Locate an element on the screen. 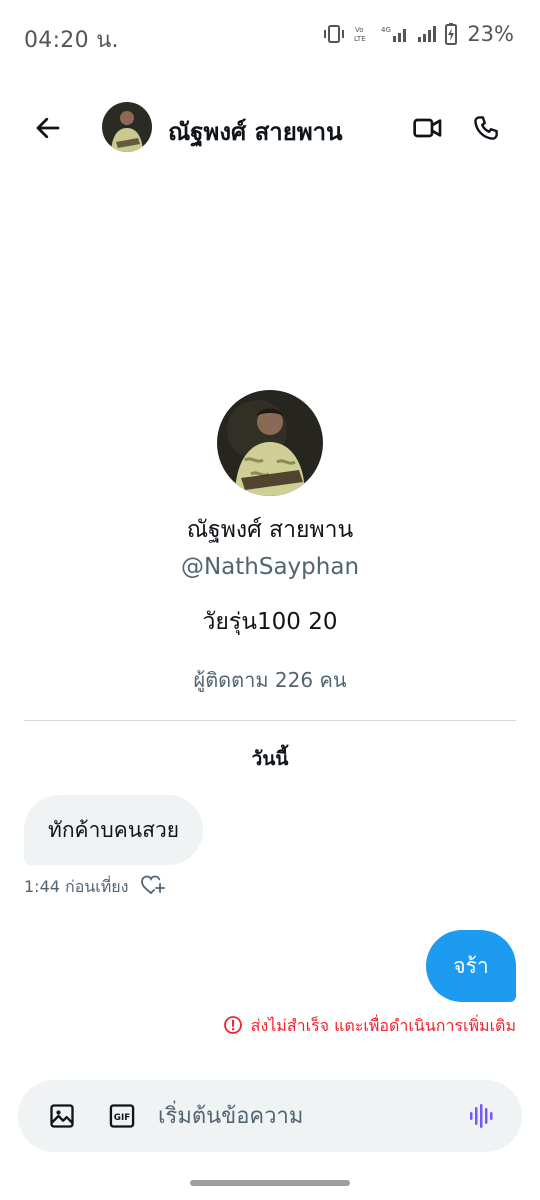 Image resolution: width=540 pixels, height=1200 pixels. error-alert-icon is located at coordinates (233, 1027).